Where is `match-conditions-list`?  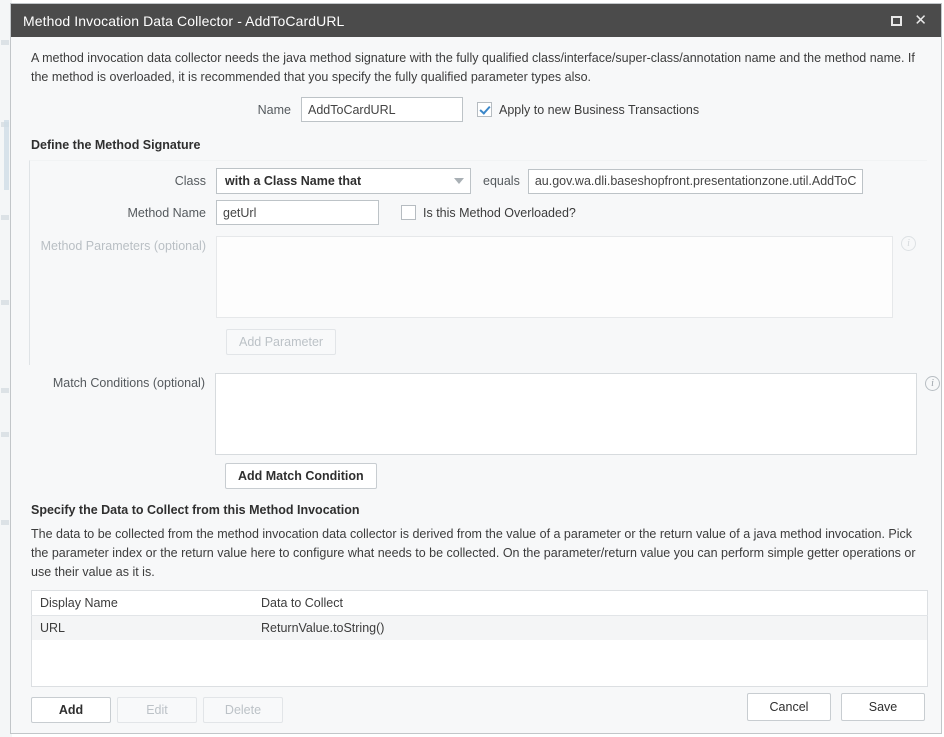
match-conditions-list is located at coordinates (566, 414).